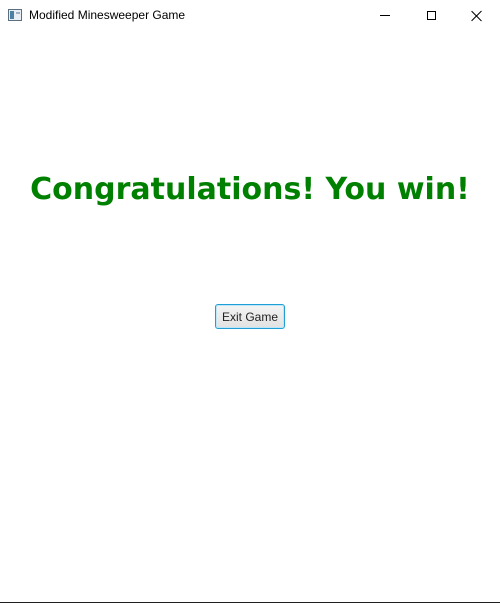 The height and width of the screenshot is (603, 500). I want to click on maximize-icon, so click(431, 15).